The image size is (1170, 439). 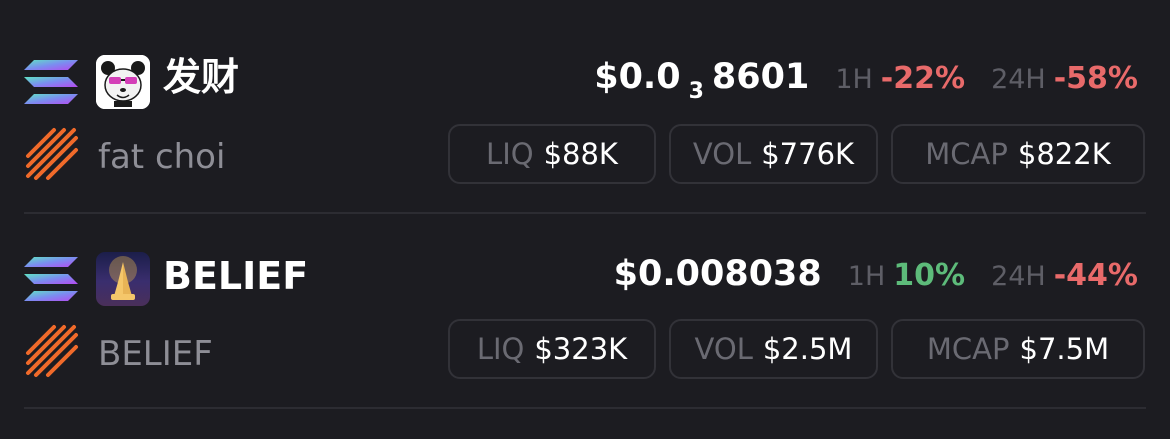 What do you see at coordinates (123, 82) in the screenshot?
I see `panda-sunglasses-icon` at bounding box center [123, 82].